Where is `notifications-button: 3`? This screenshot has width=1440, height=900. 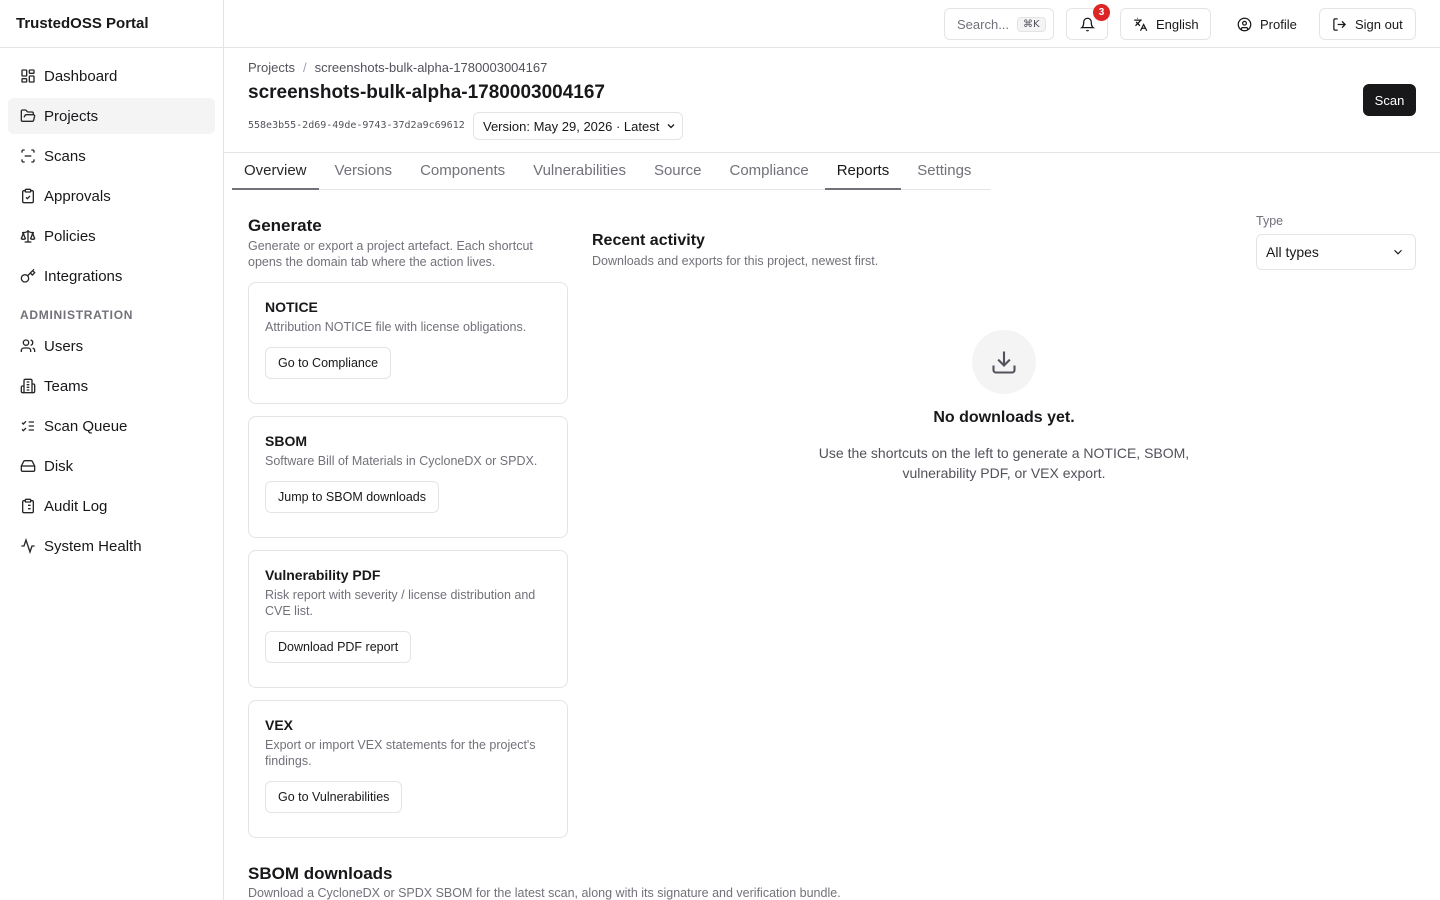
notifications-button: 3 is located at coordinates (1088, 22).